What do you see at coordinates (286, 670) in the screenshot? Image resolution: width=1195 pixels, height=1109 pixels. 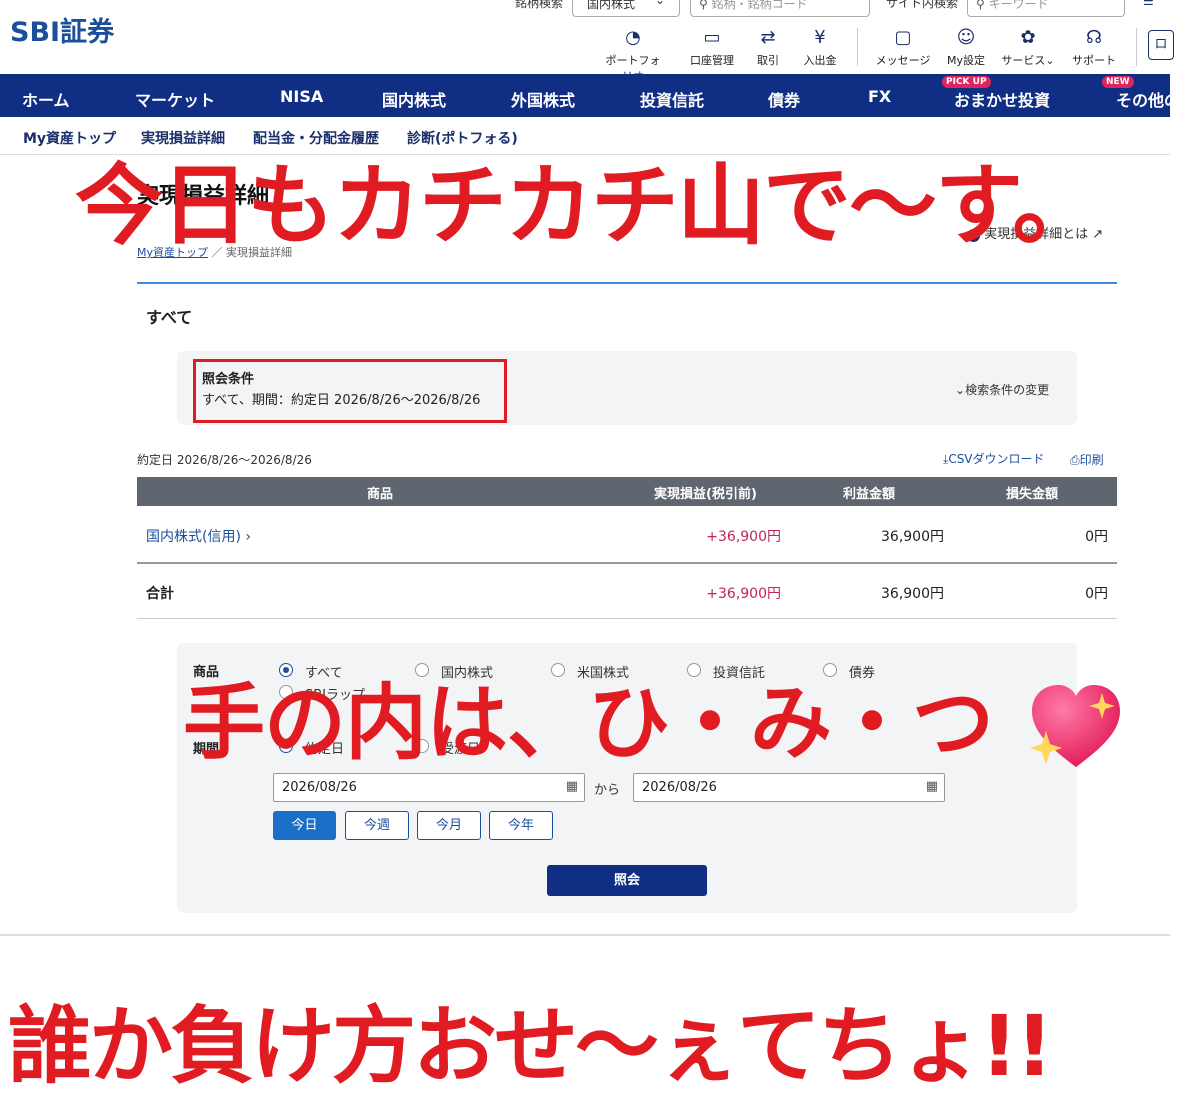 I see `radio-all` at bounding box center [286, 670].